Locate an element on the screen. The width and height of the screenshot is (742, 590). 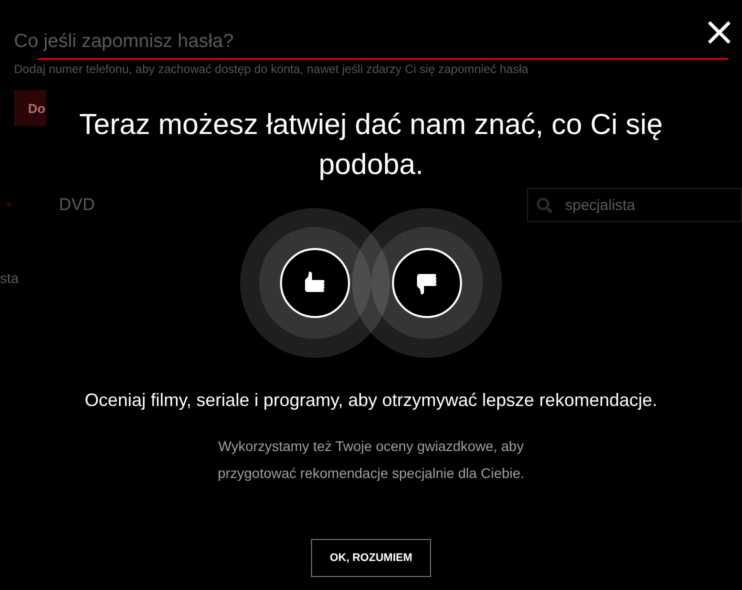
search-icon is located at coordinates (544, 205).